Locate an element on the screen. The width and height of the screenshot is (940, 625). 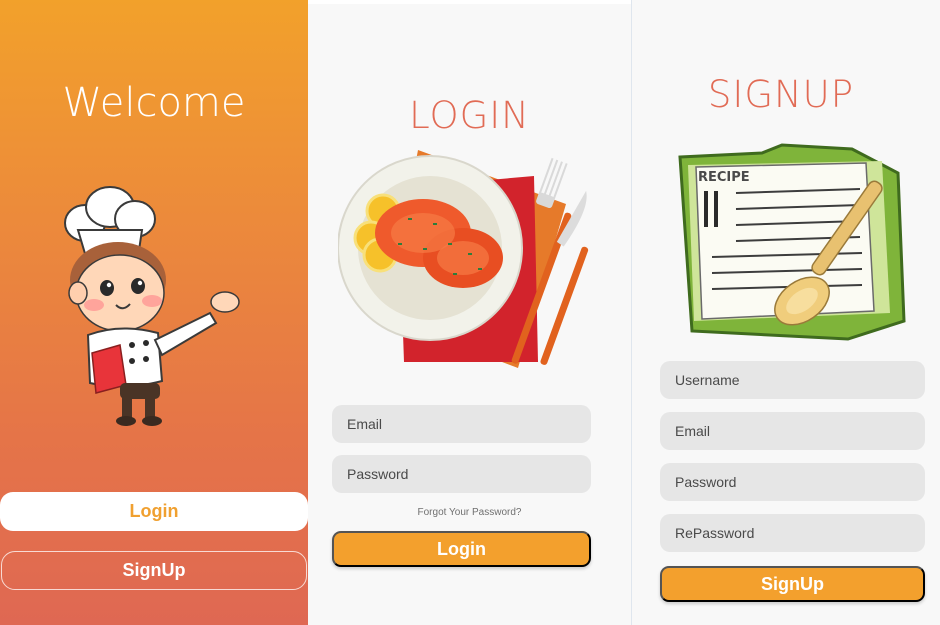
chef-illustration is located at coordinates (152, 306).